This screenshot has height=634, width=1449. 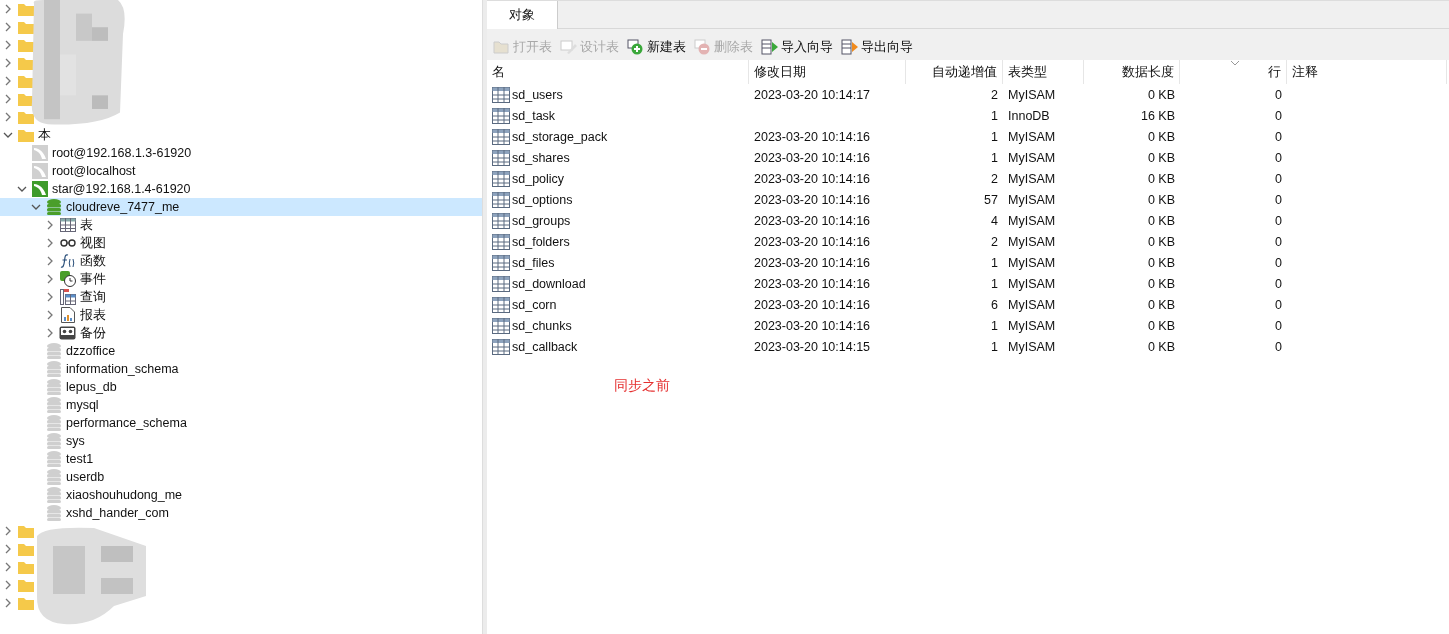 I want to click on table-name: sd_shares, so click(x=541, y=157).